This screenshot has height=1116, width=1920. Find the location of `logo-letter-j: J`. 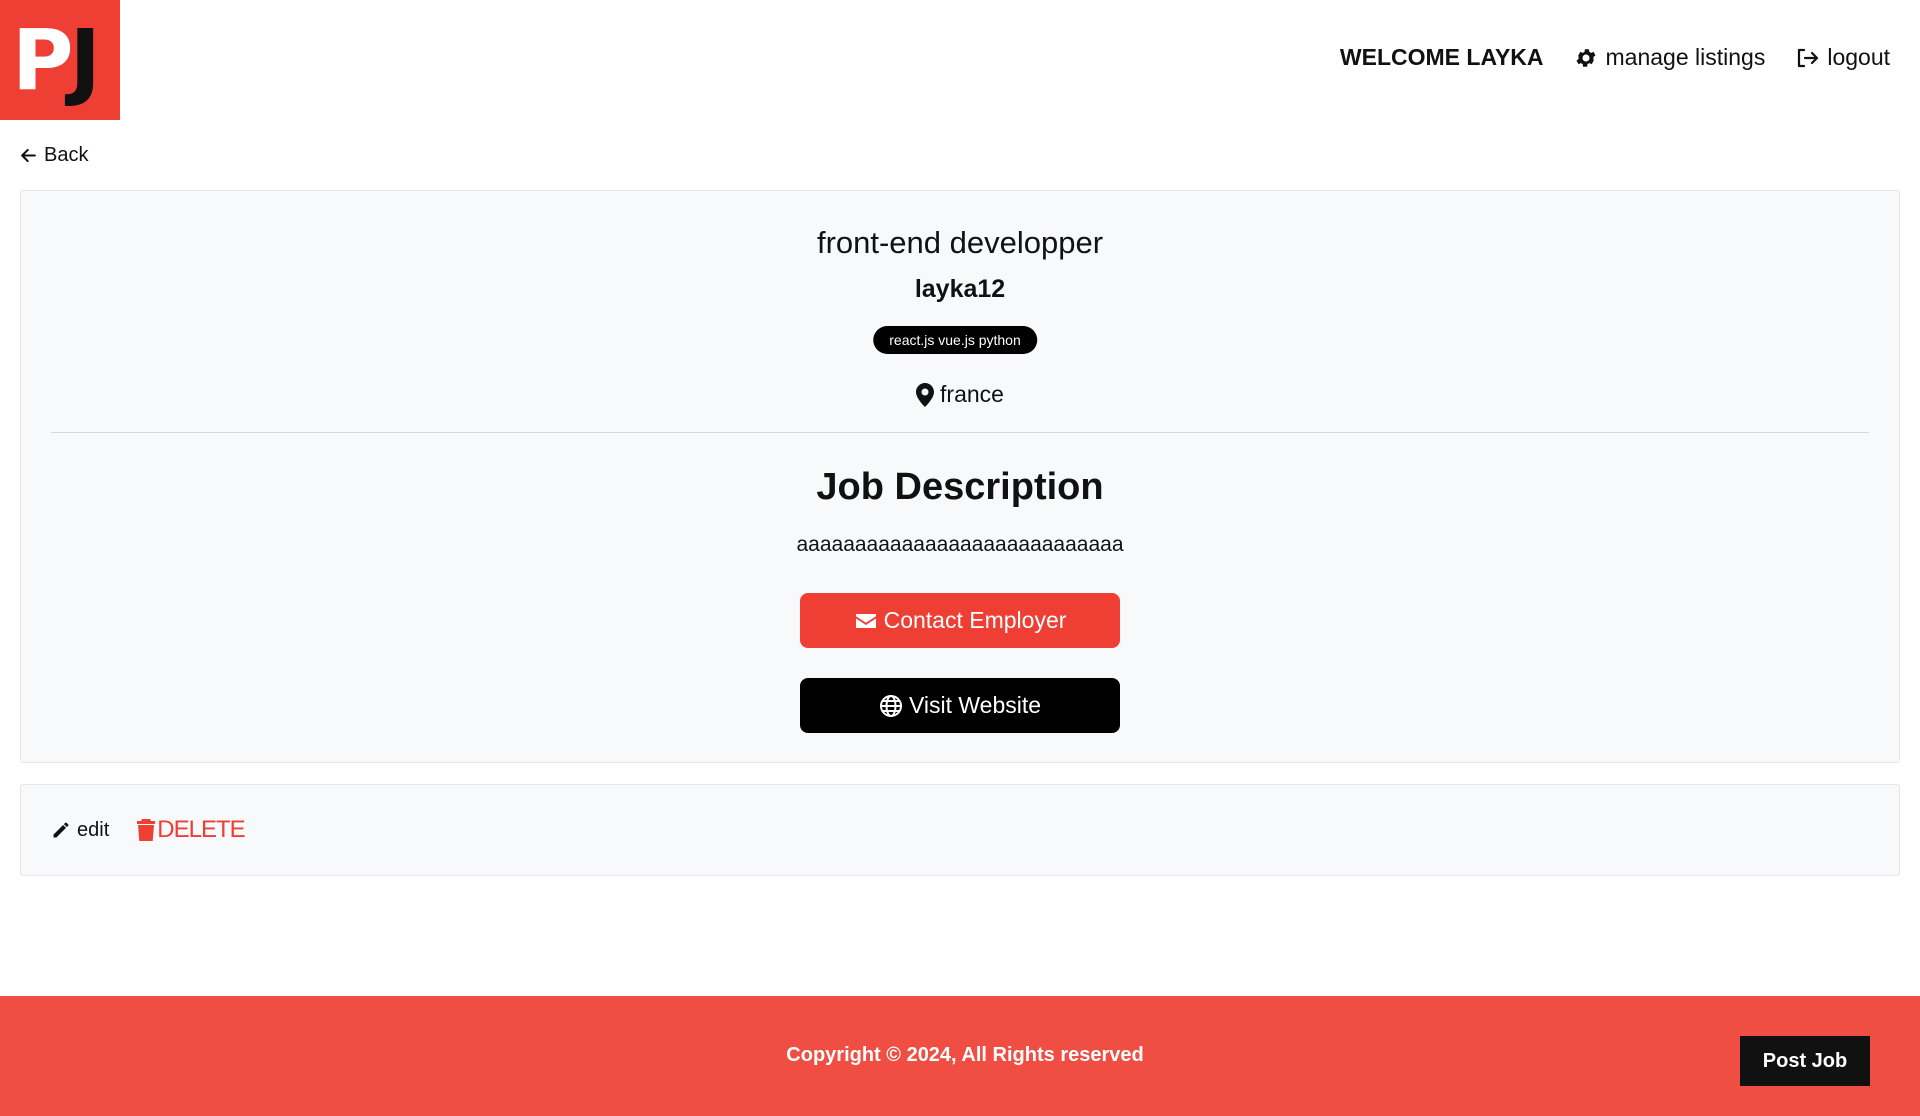

logo-letter-j: J is located at coordinates (85, 60).